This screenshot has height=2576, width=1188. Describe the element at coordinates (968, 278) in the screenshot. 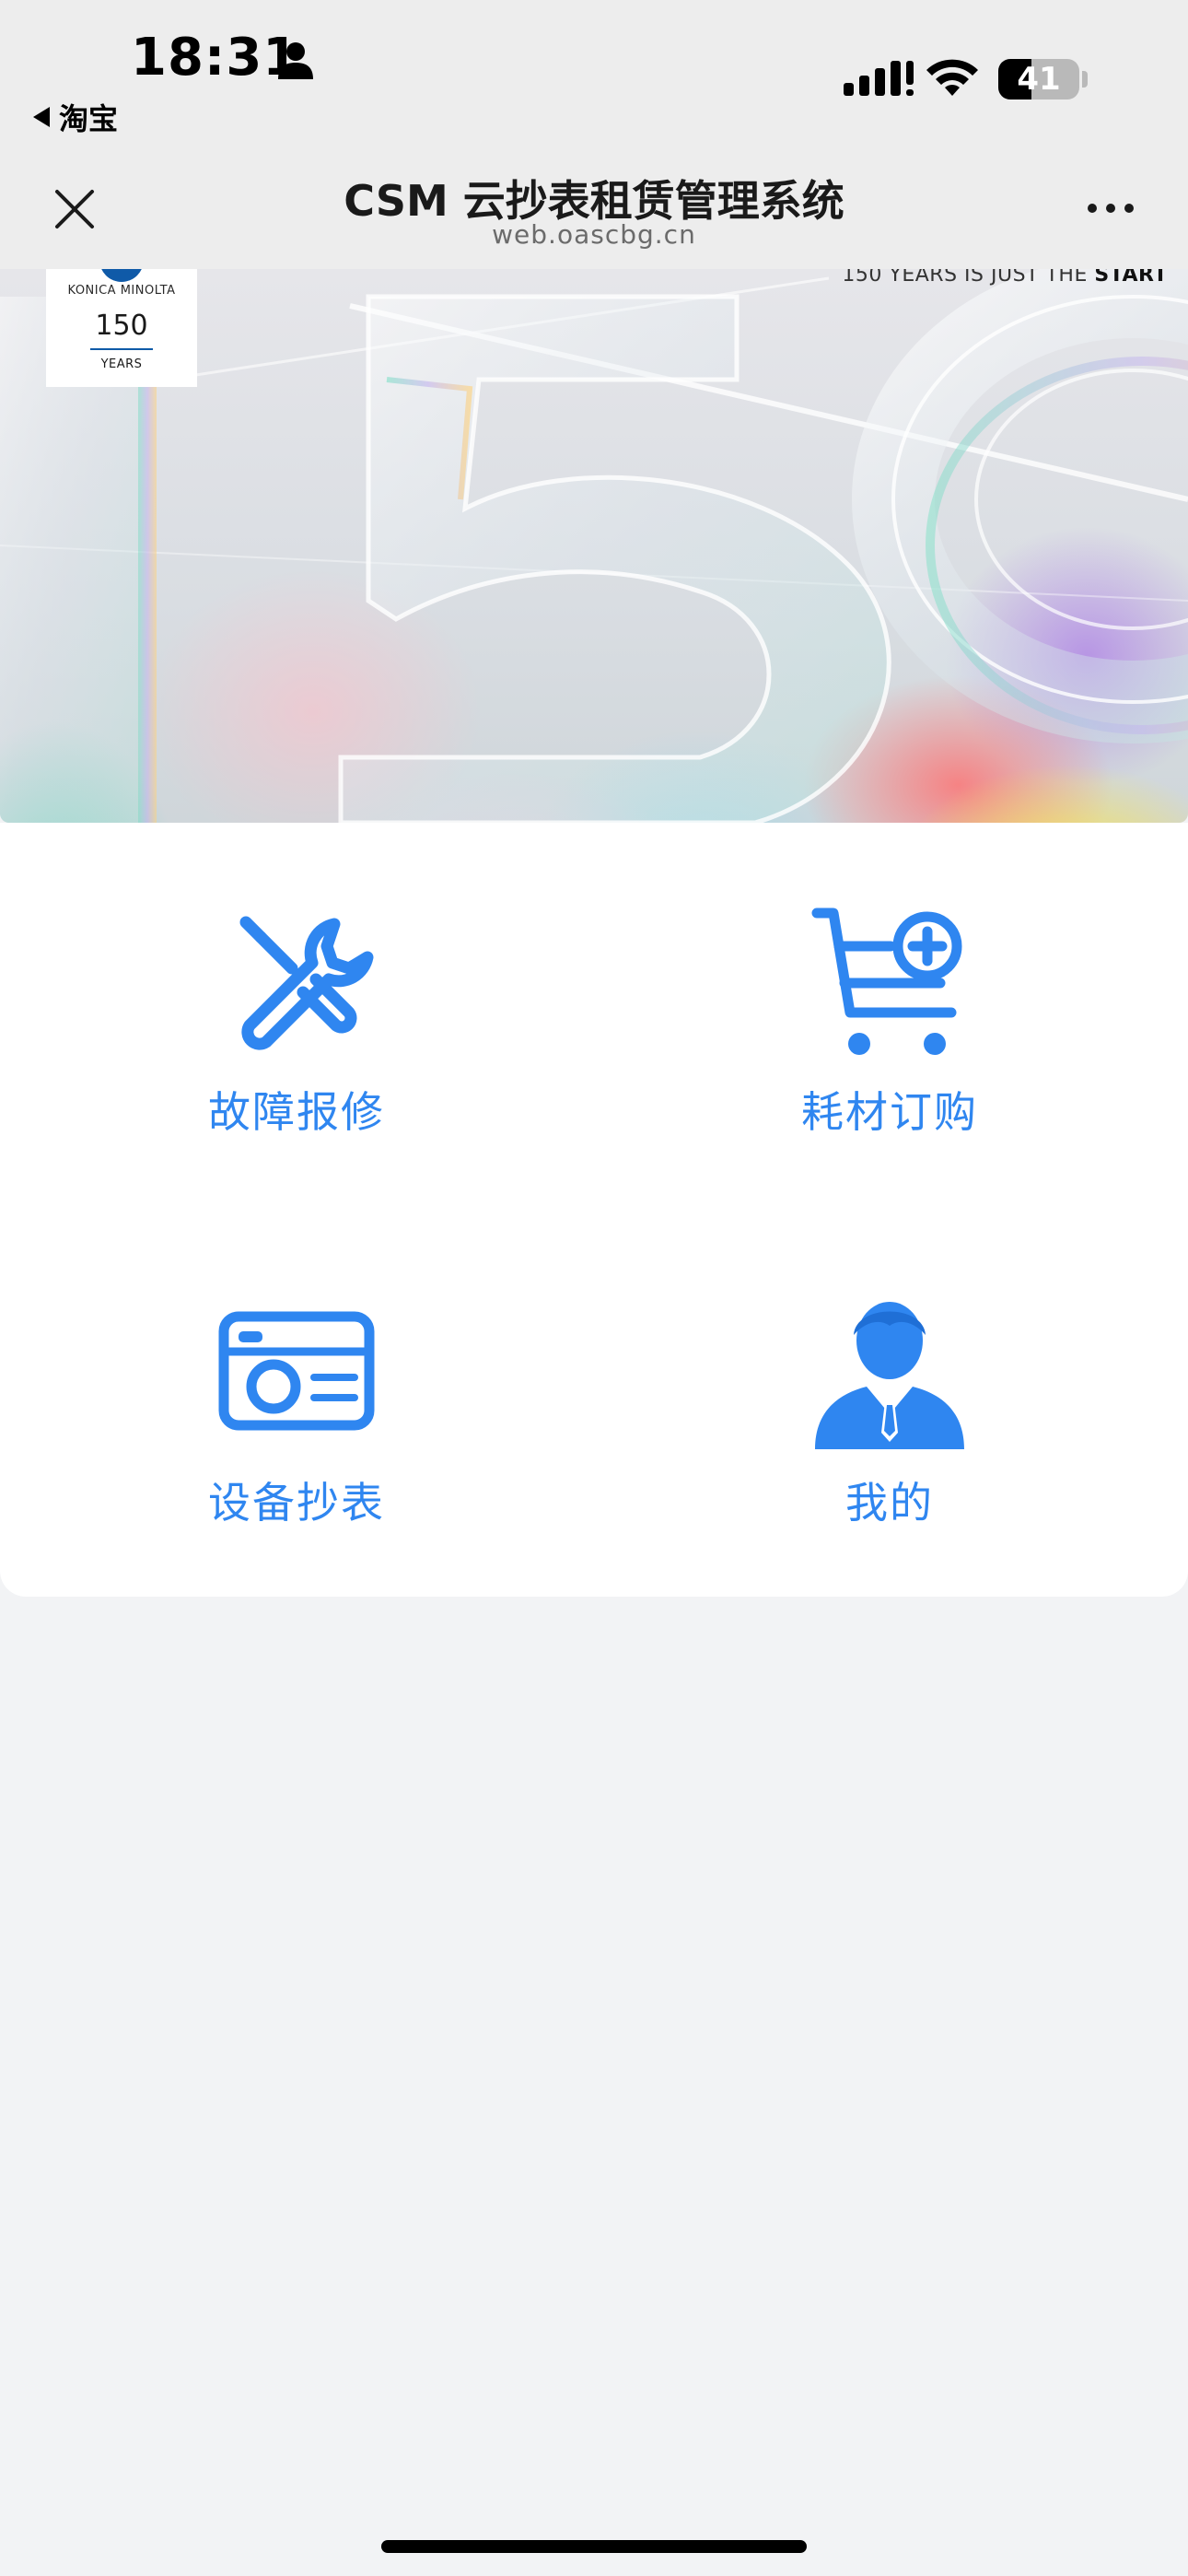

I see `banner-tagline-prefix: 150 YEARS IS JUST THE` at that location.